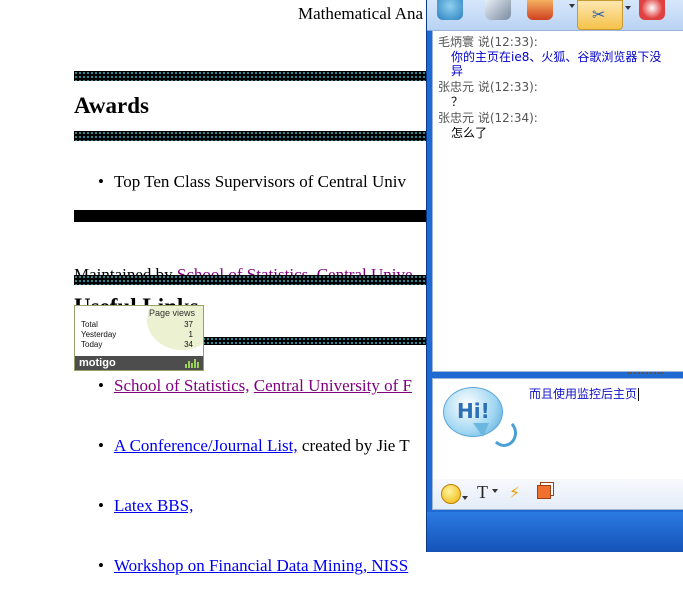 This screenshot has height=611, width=683. Describe the element at coordinates (544, 492) in the screenshot. I see `screenshot-icon` at that location.